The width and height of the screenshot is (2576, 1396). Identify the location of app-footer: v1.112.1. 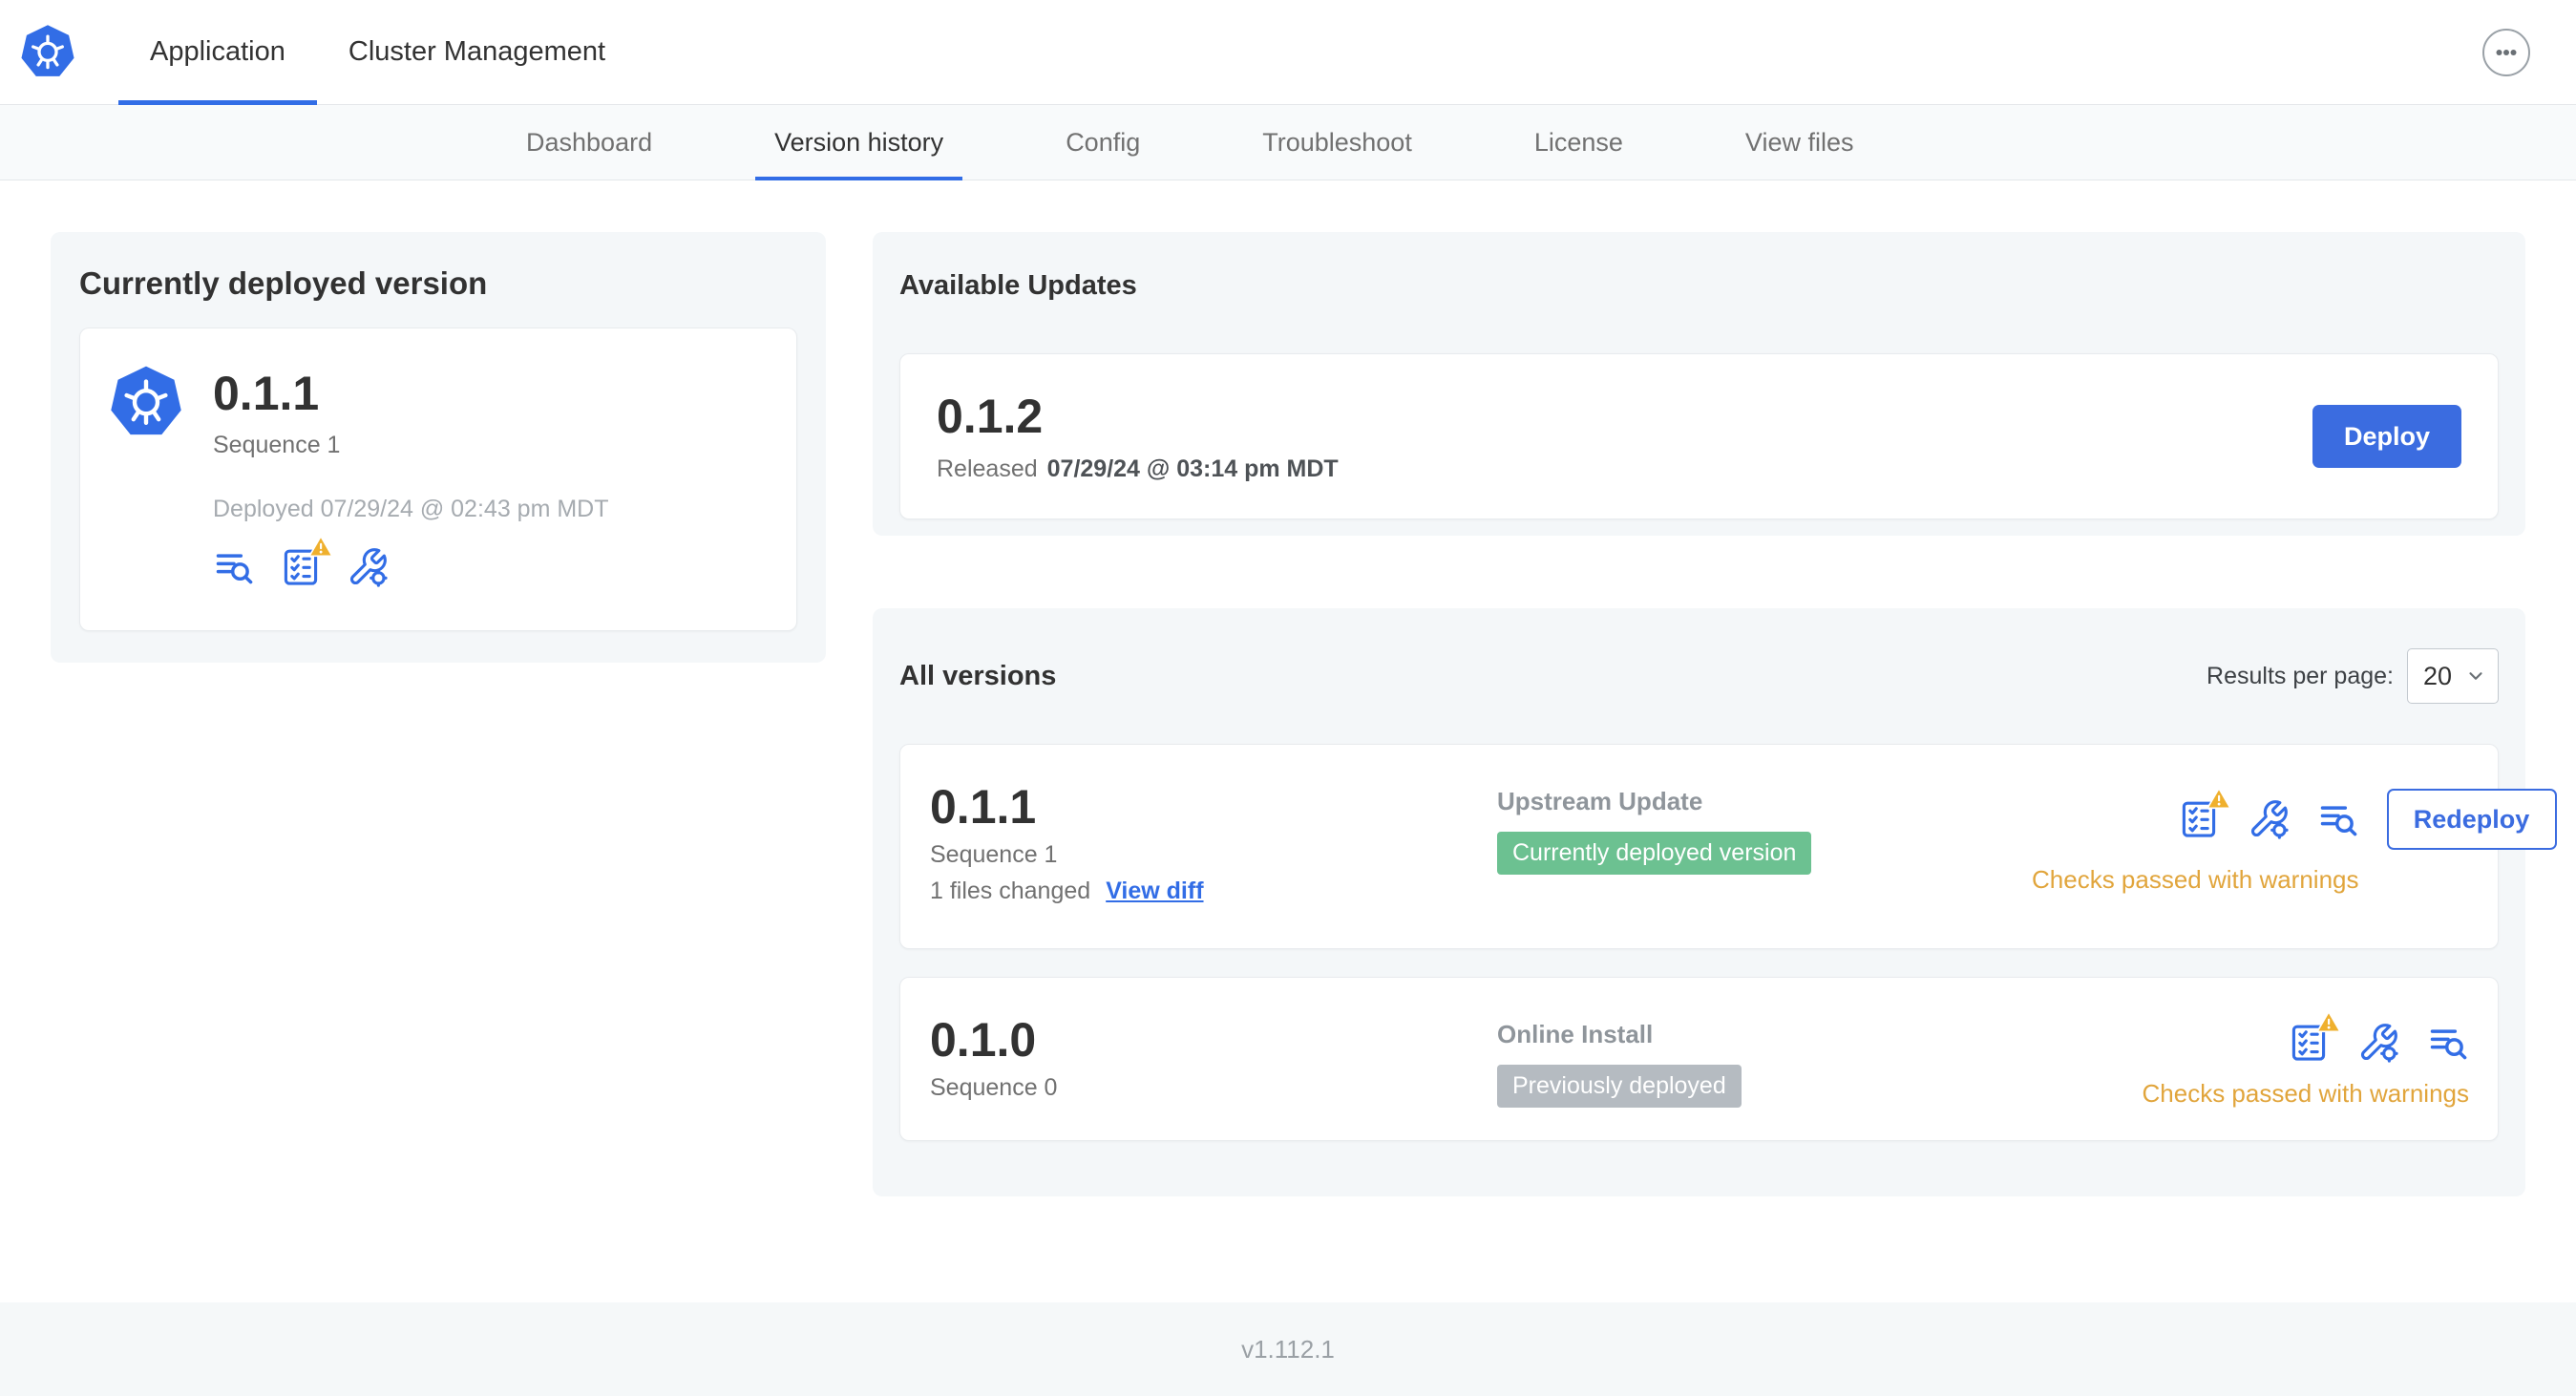
(1288, 1349).